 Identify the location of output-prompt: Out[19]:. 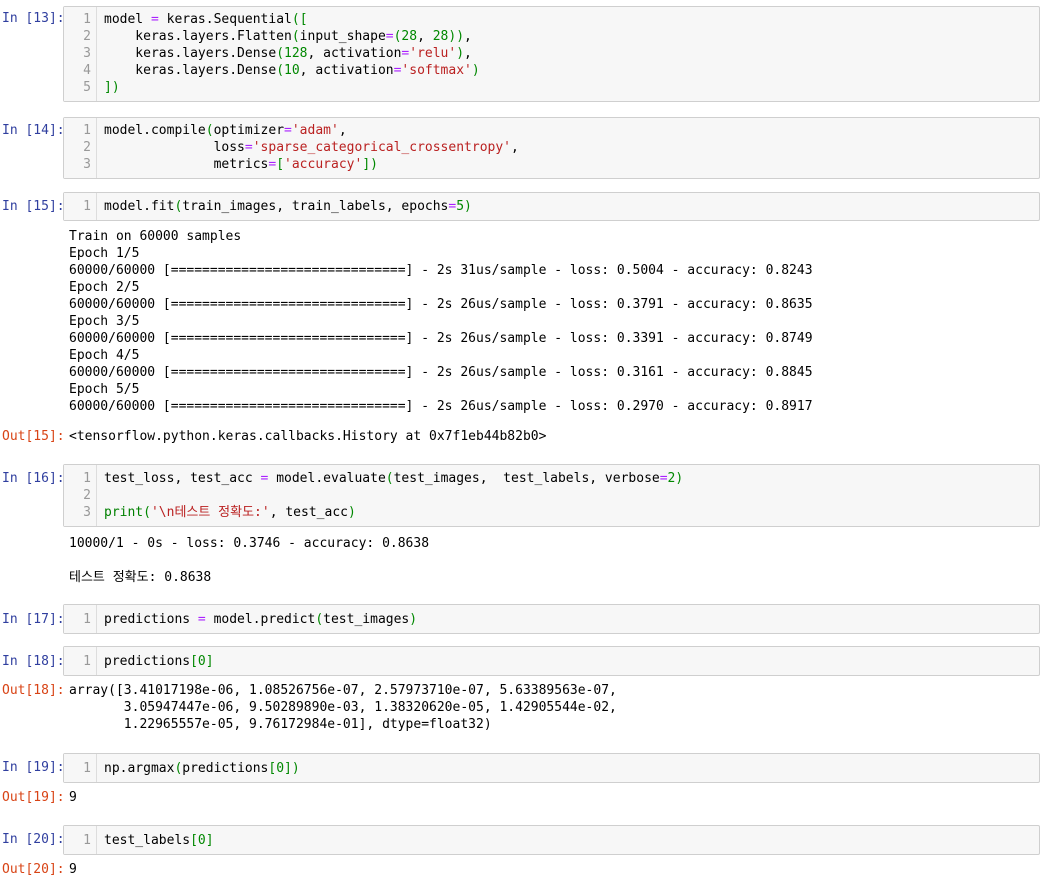
(33, 797).